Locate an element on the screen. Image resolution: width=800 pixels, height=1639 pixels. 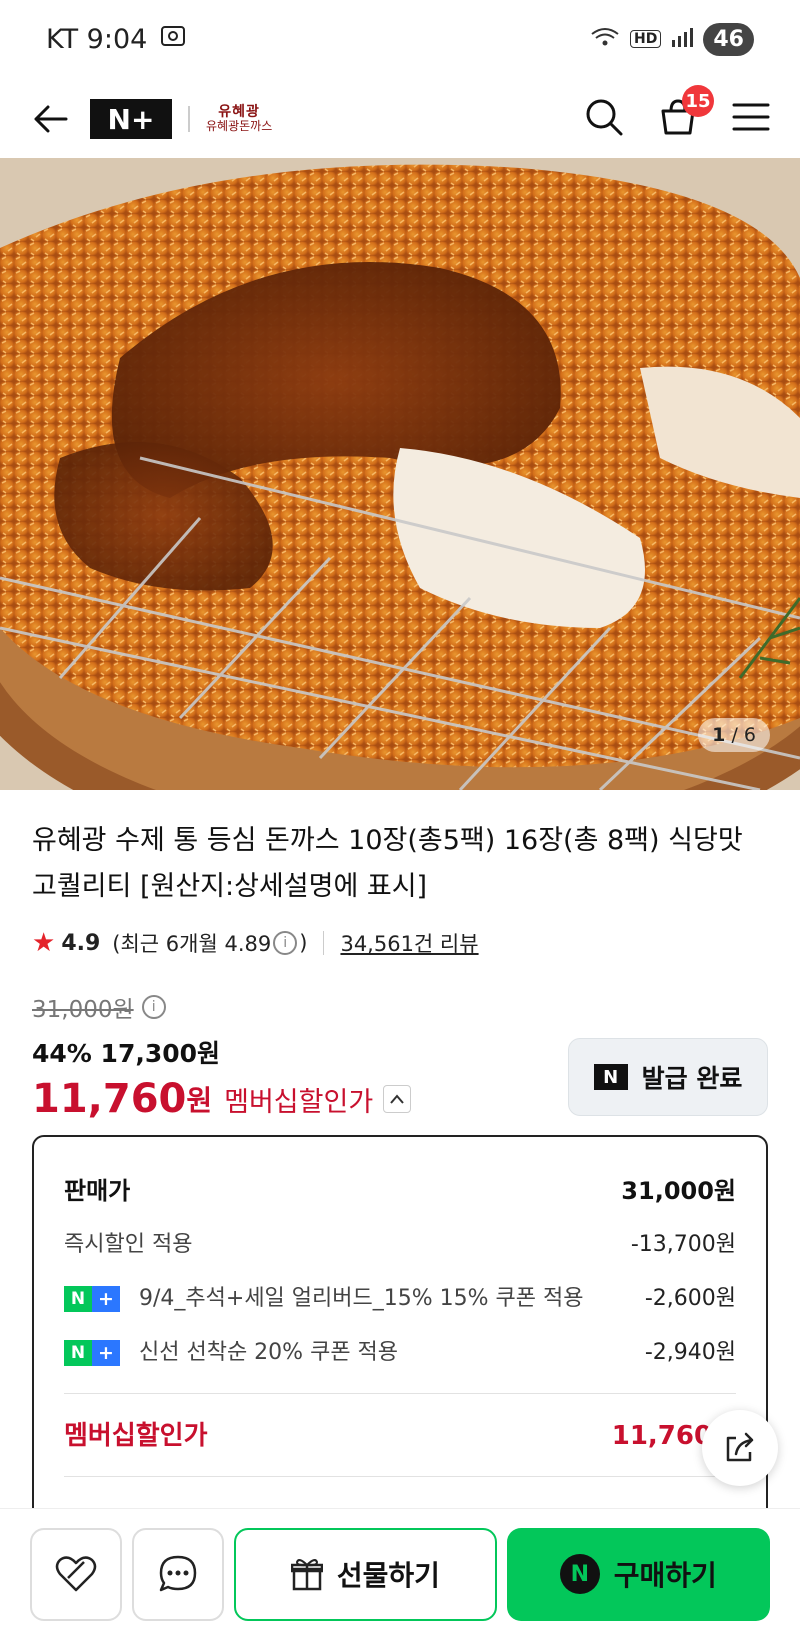
naver-plus-logo: N+ is located at coordinates (131, 119).